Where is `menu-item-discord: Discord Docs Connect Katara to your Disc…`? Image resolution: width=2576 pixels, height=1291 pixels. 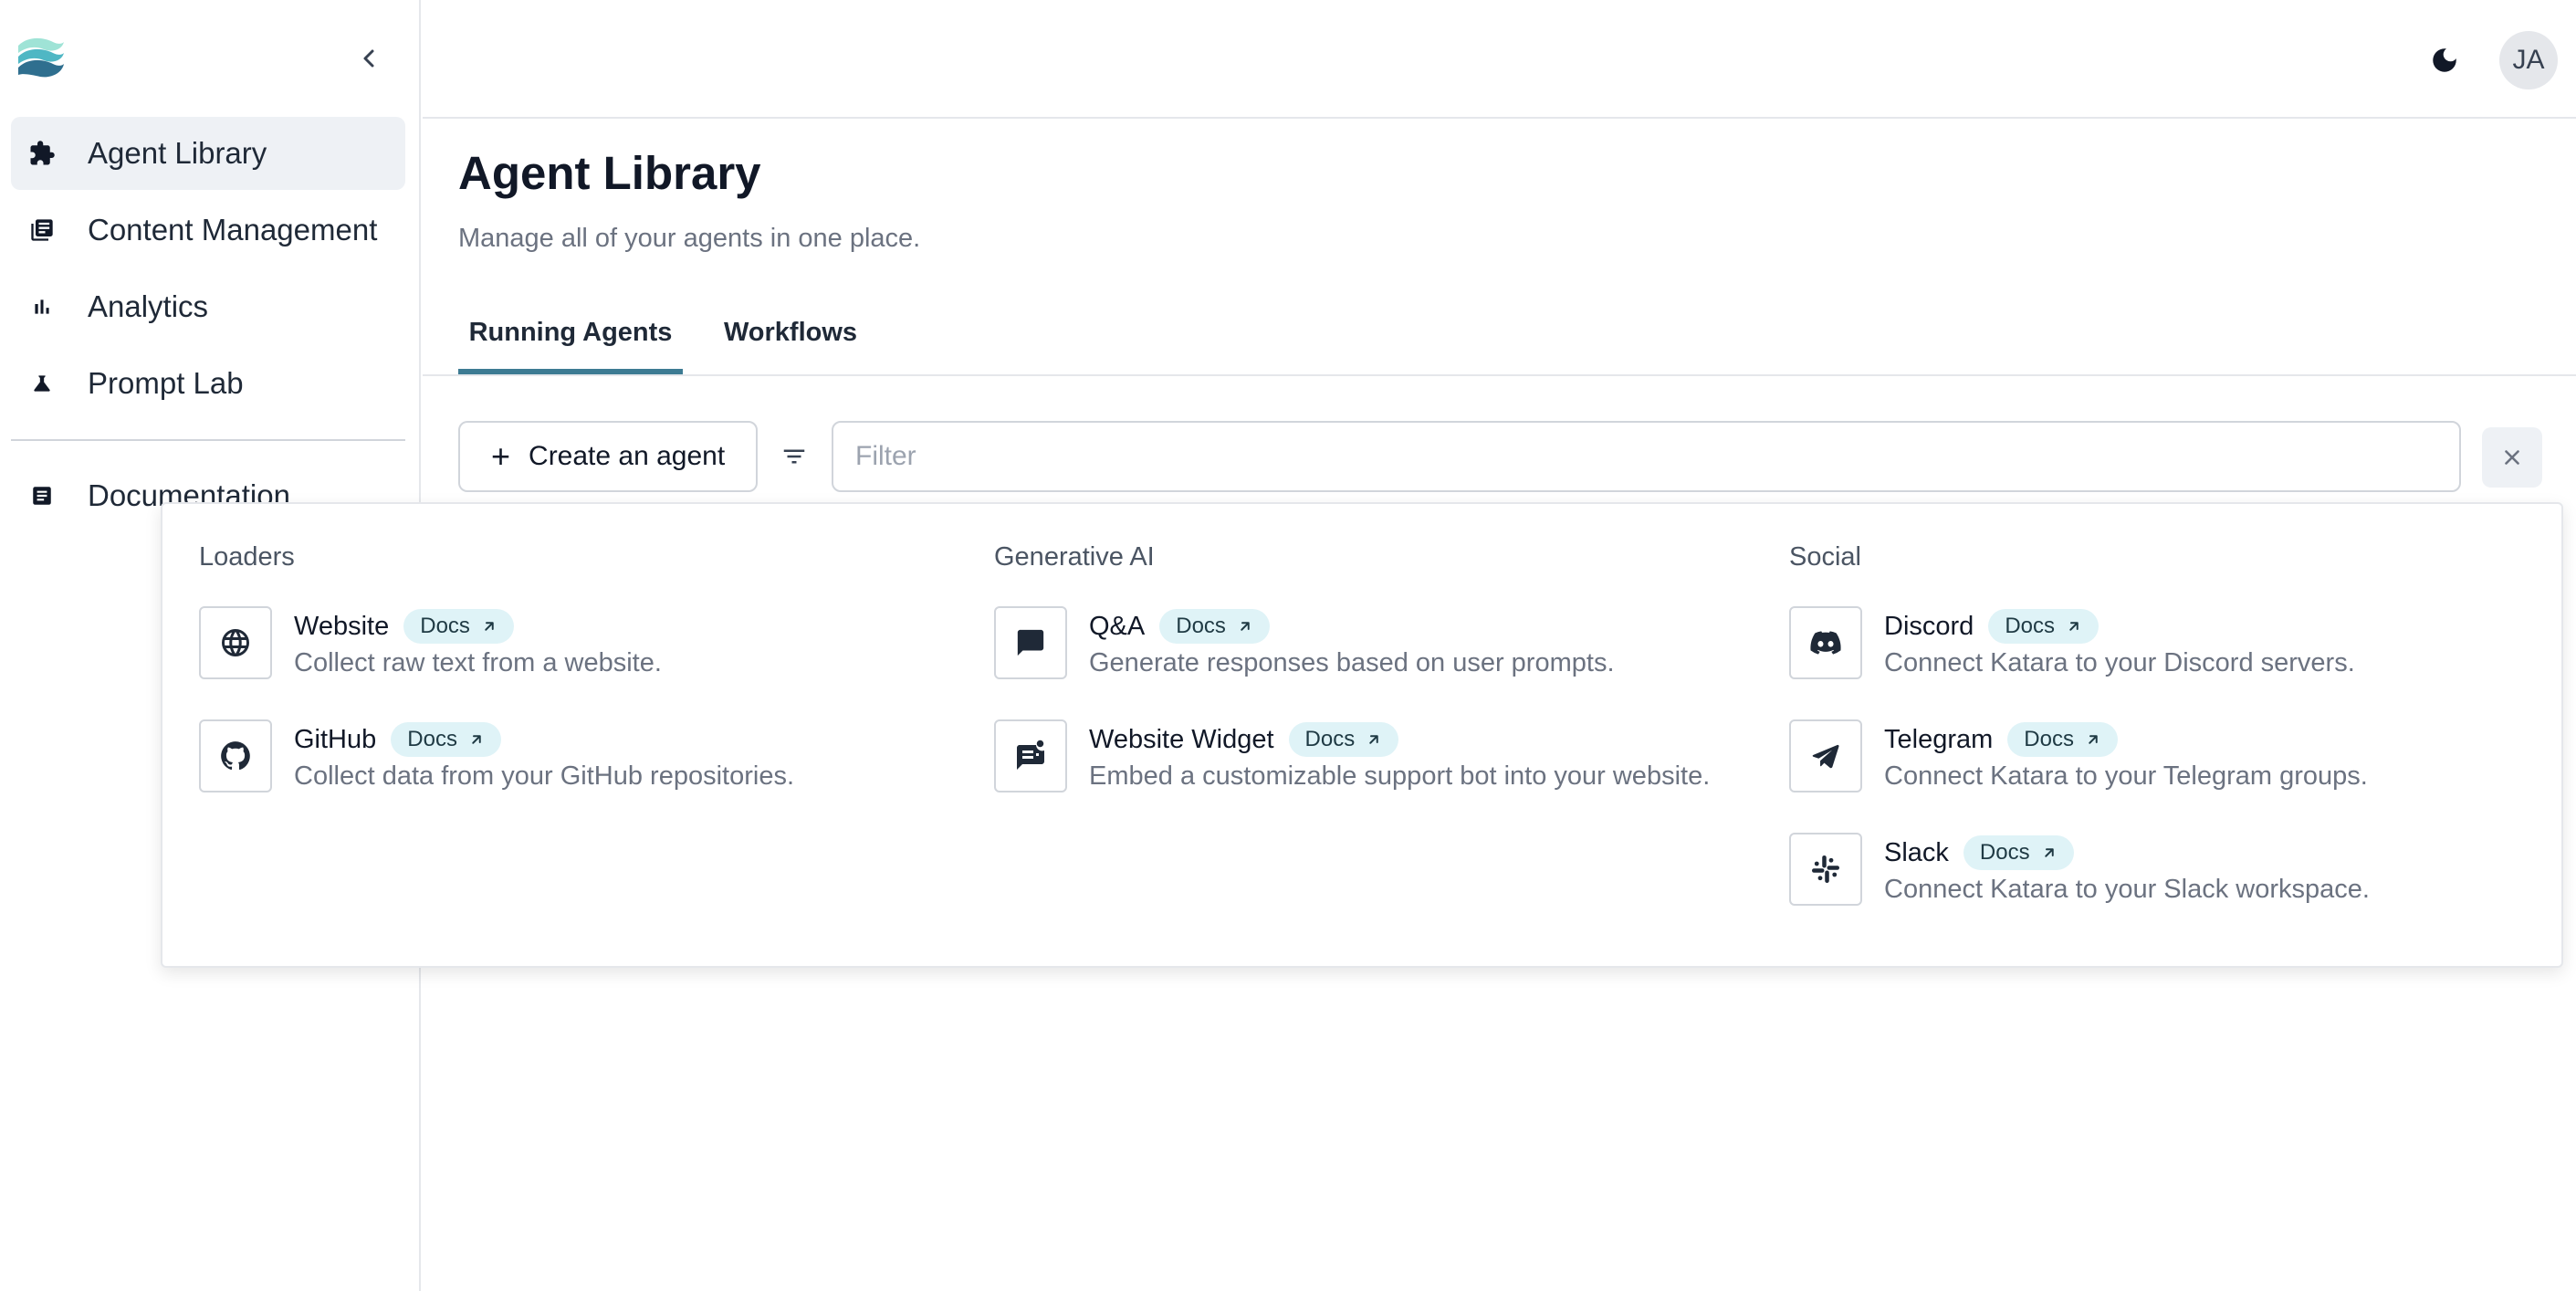 menu-item-discord: Discord Docs Connect Katara to your Disc… is located at coordinates (2182, 662).